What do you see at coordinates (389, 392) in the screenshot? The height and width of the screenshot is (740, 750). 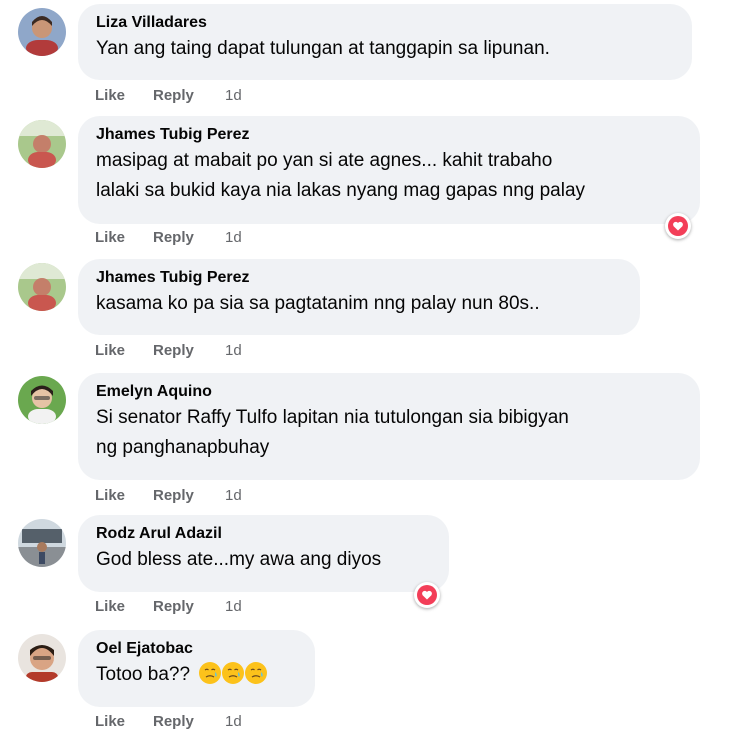 I see `comment-author: Emelyn Aquino` at bounding box center [389, 392].